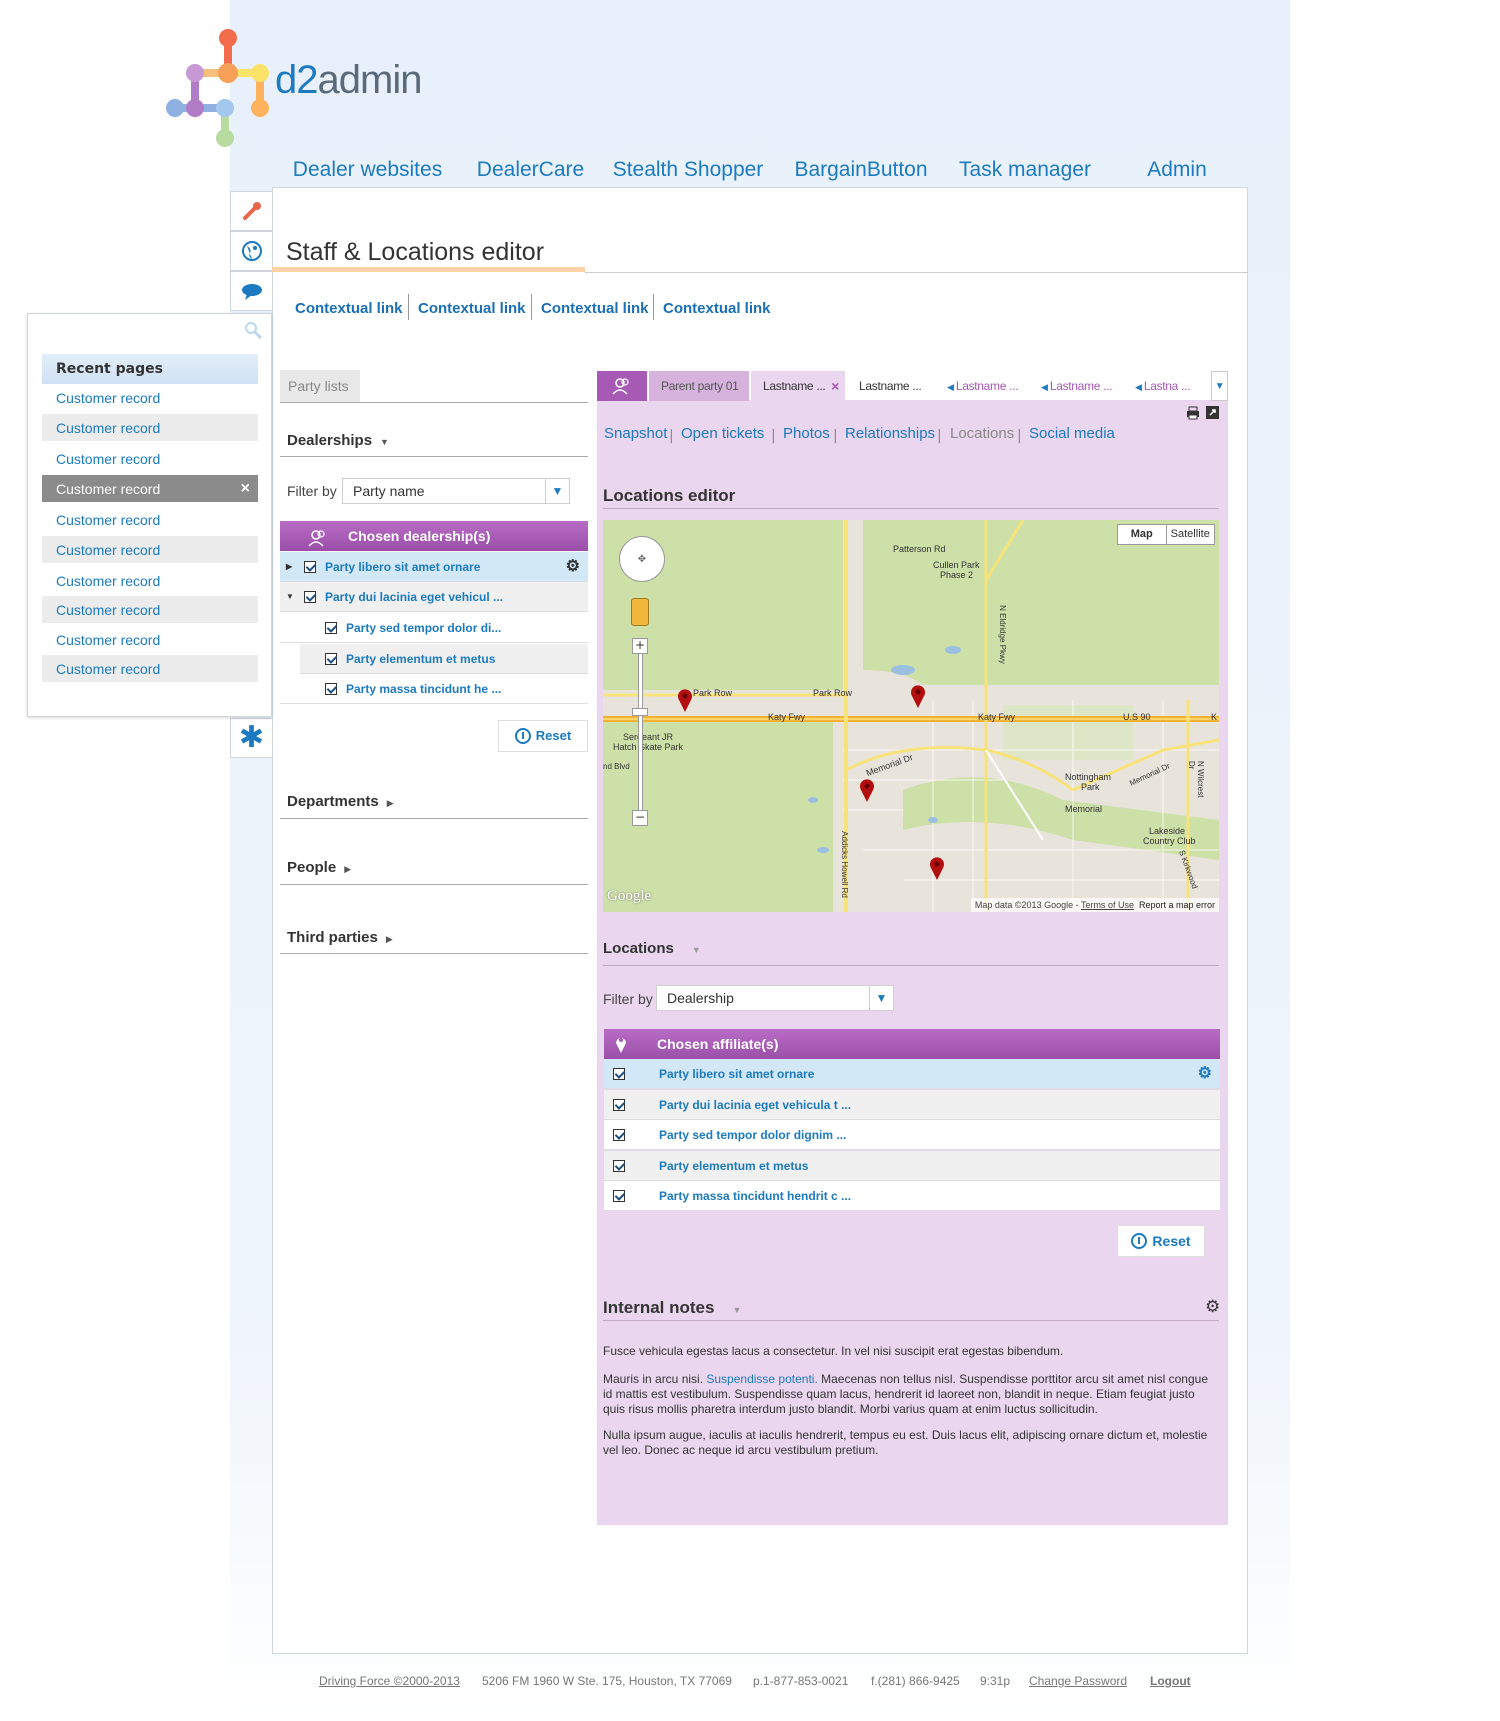  I want to click on logout-link: Logout, so click(1170, 1681).